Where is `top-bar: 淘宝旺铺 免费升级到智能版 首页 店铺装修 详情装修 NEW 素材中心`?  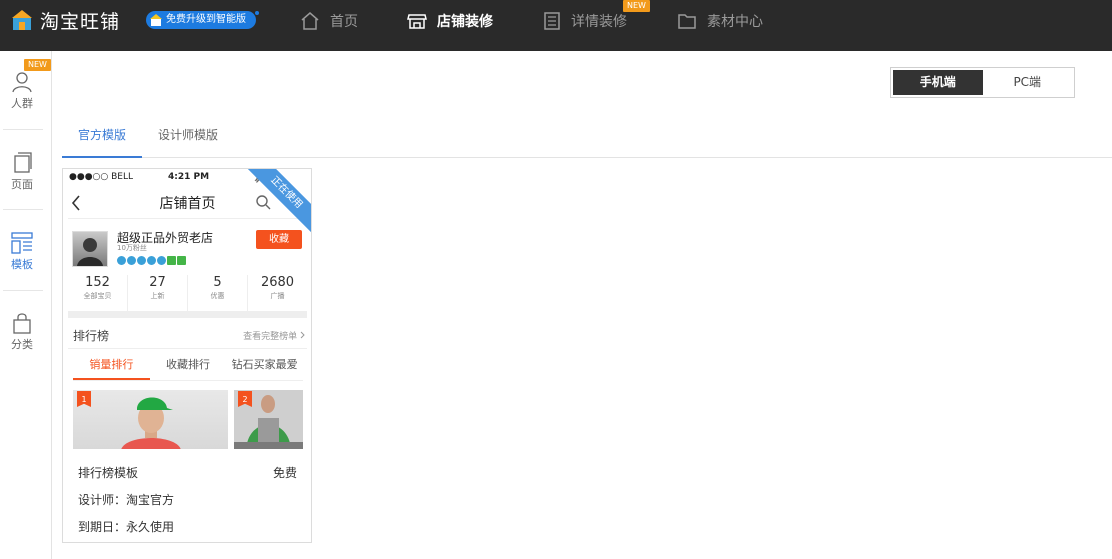 top-bar: 淘宝旺铺 免费升级到智能版 首页 店铺装修 详情装修 NEW 素材中心 is located at coordinates (556, 25).